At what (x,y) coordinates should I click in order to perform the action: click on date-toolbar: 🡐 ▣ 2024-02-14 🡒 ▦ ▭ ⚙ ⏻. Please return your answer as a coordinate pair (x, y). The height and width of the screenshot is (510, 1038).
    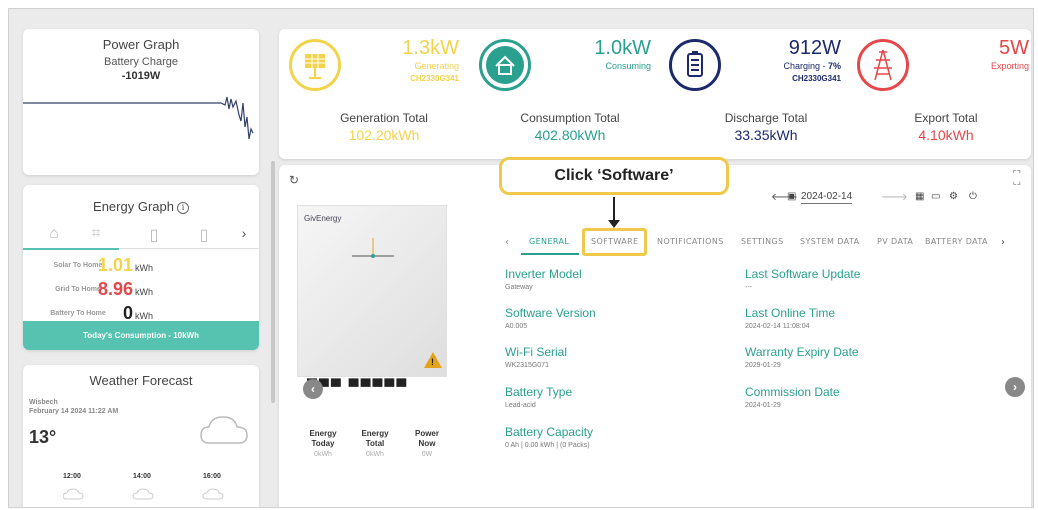
    Looking at the image, I should click on (886, 199).